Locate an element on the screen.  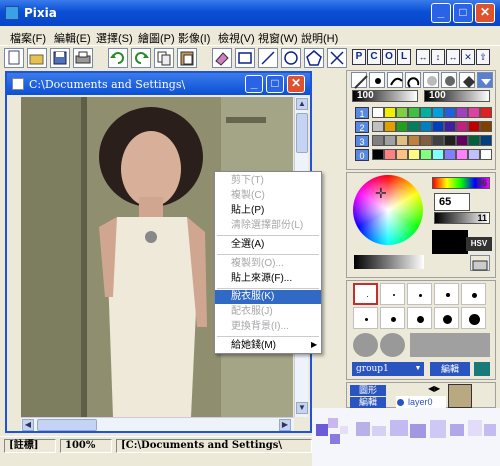
l-panel-button: L is located at coordinates (404, 57).